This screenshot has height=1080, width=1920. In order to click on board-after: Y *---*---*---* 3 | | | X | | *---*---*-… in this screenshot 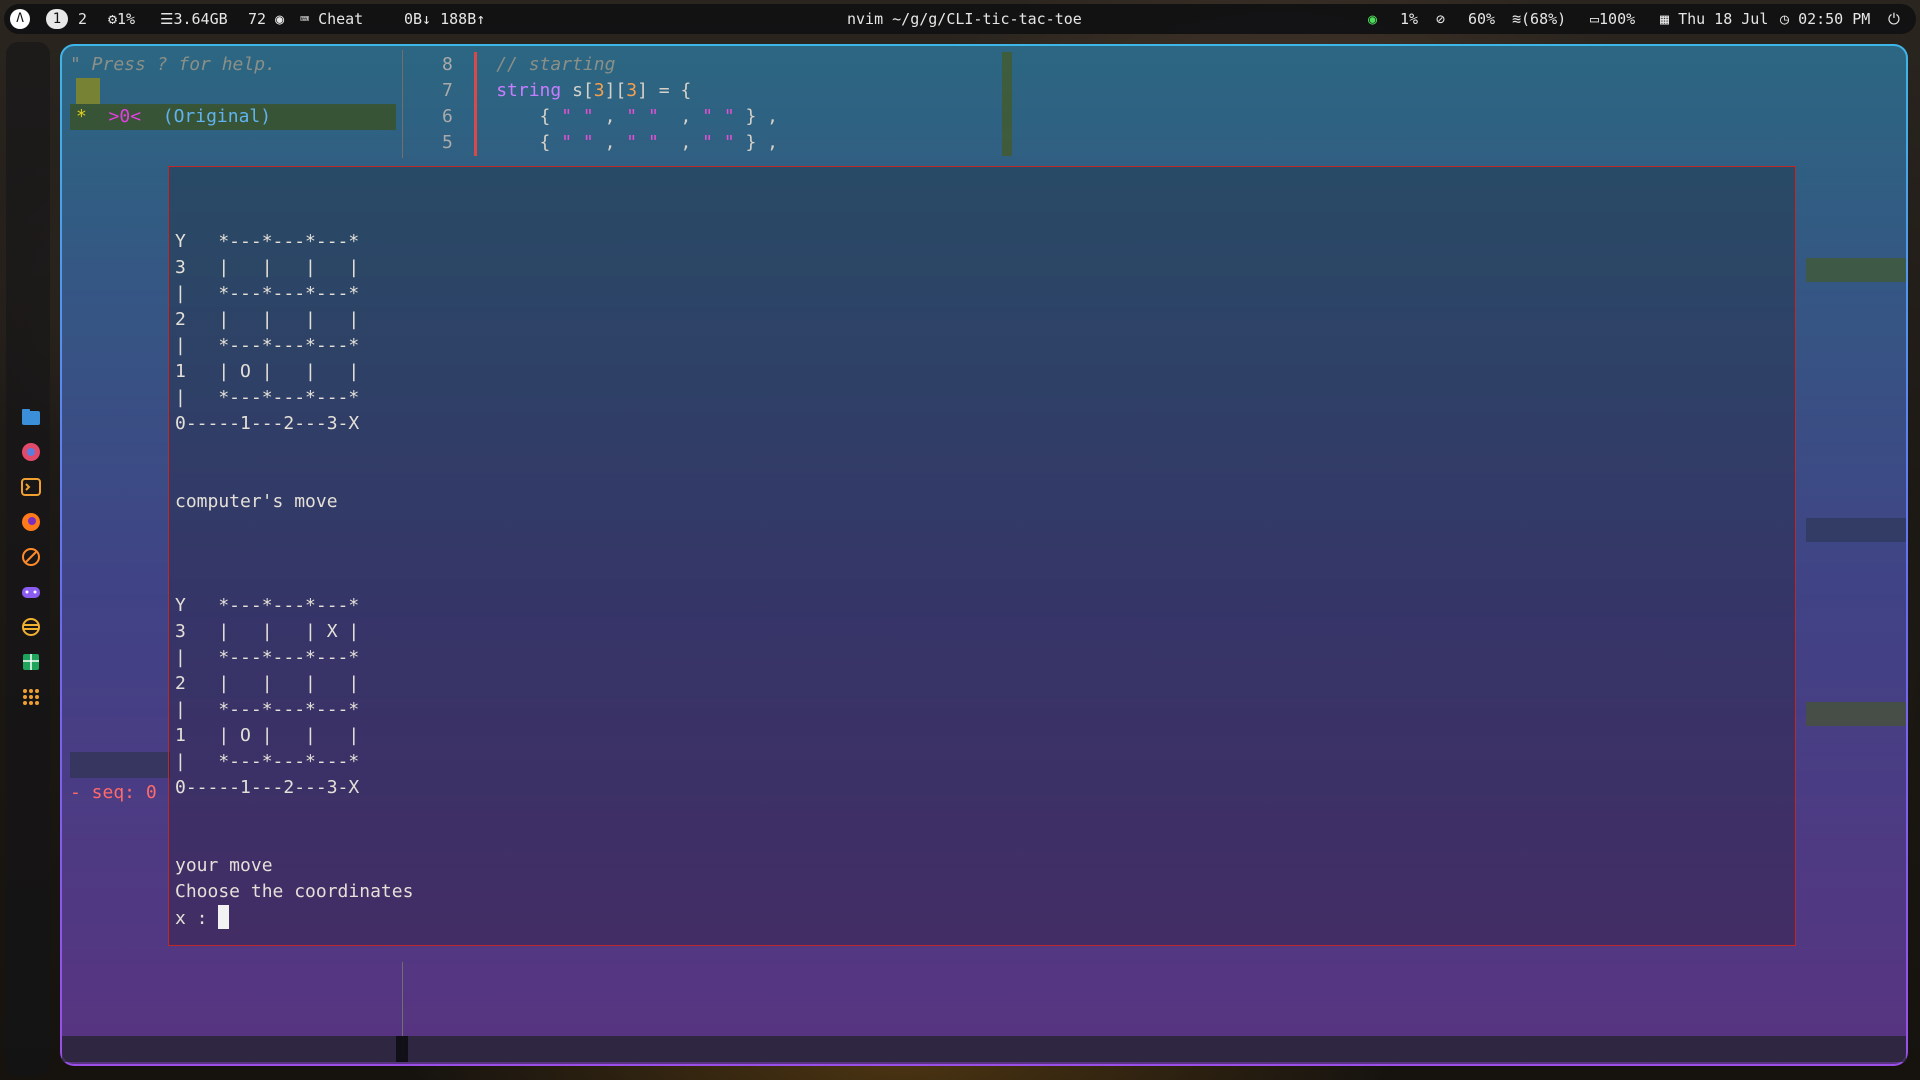, I will do `click(267, 696)`.